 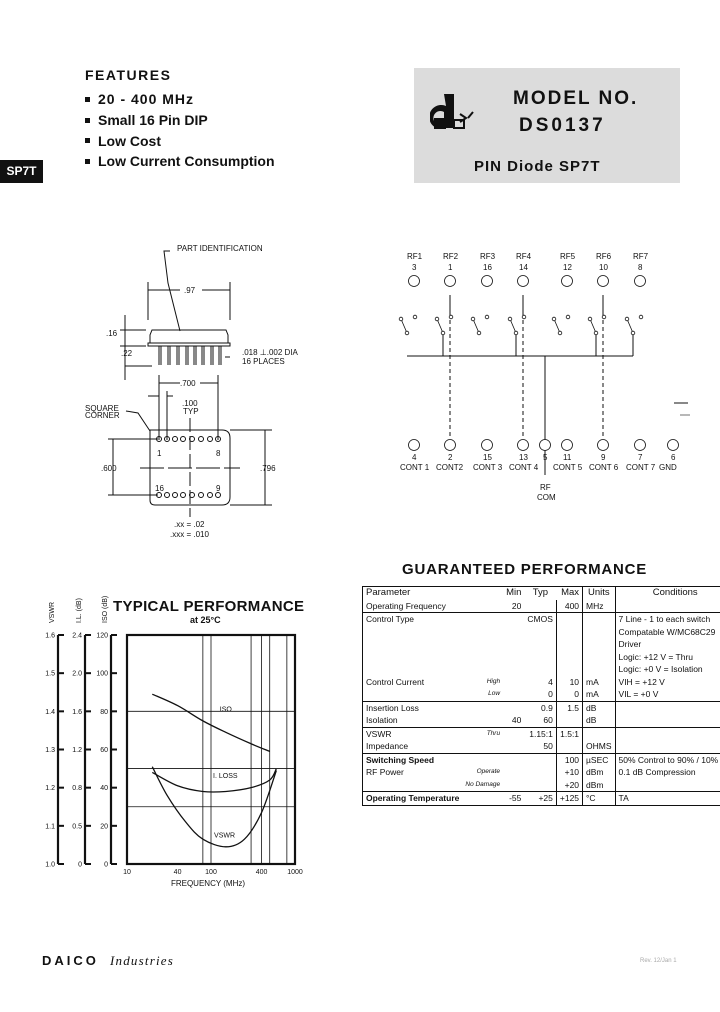 I want to click on y-tick-label: 20, so click(x=104, y=826).